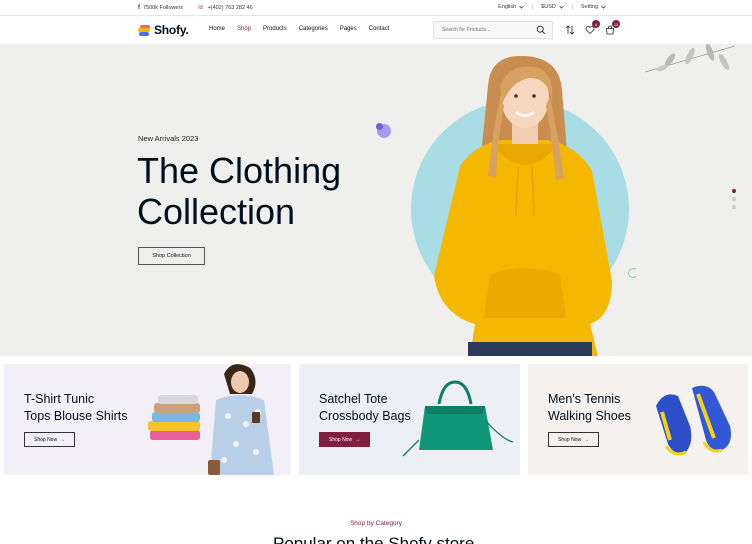  Describe the element at coordinates (313, 29) in the screenshot. I see `nav-categories: Categories` at that location.